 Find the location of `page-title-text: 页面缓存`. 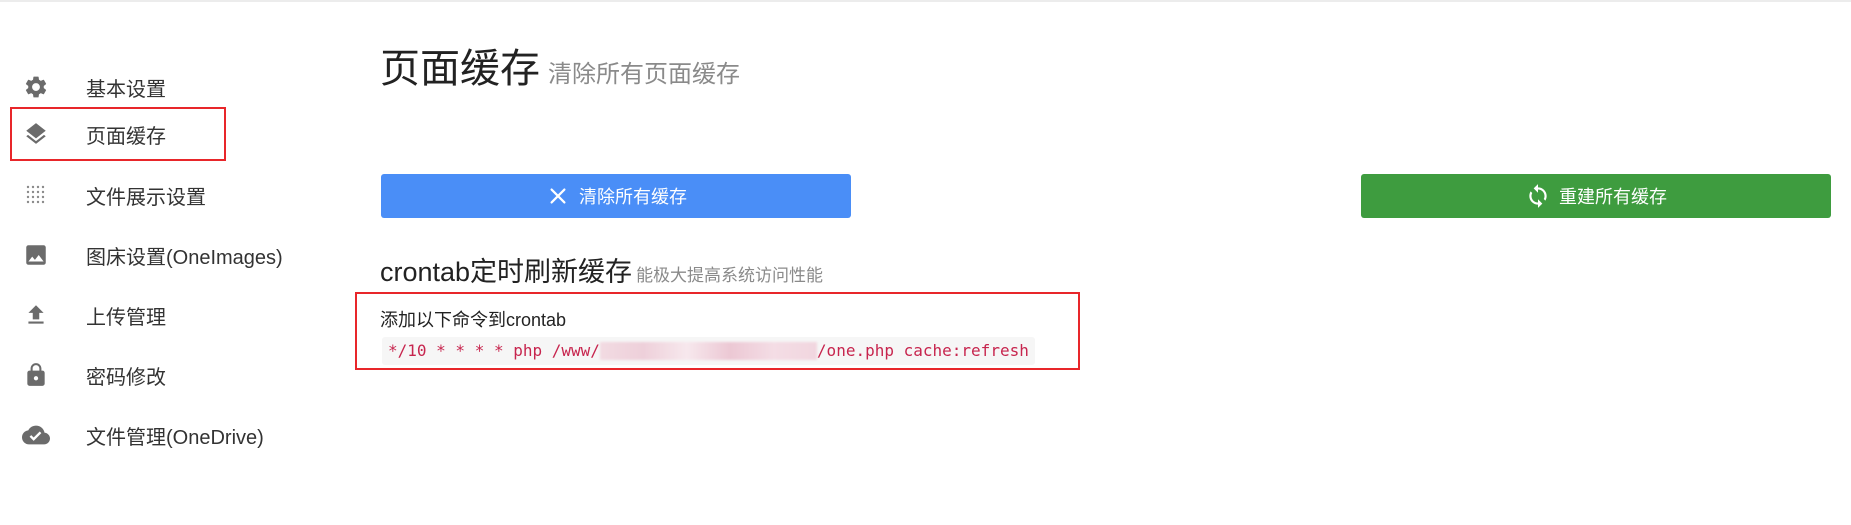

page-title-text: 页面缓存 is located at coordinates (460, 69).